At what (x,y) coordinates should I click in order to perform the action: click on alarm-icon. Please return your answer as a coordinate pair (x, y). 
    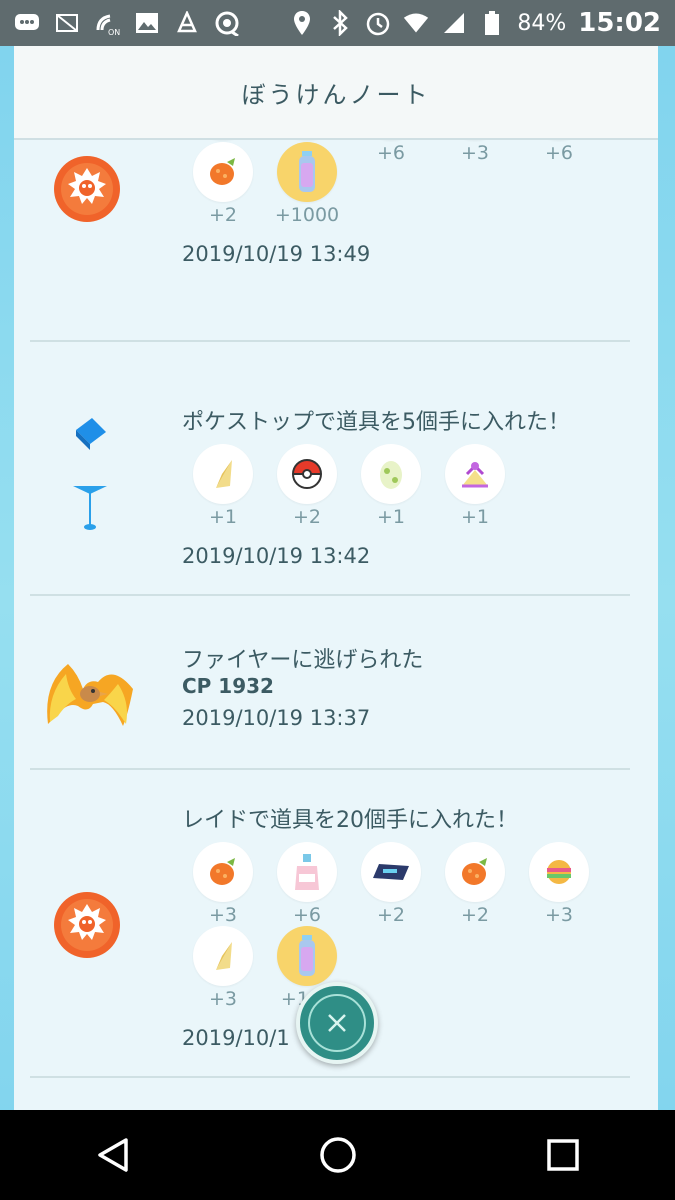
    Looking at the image, I should click on (378, 23).